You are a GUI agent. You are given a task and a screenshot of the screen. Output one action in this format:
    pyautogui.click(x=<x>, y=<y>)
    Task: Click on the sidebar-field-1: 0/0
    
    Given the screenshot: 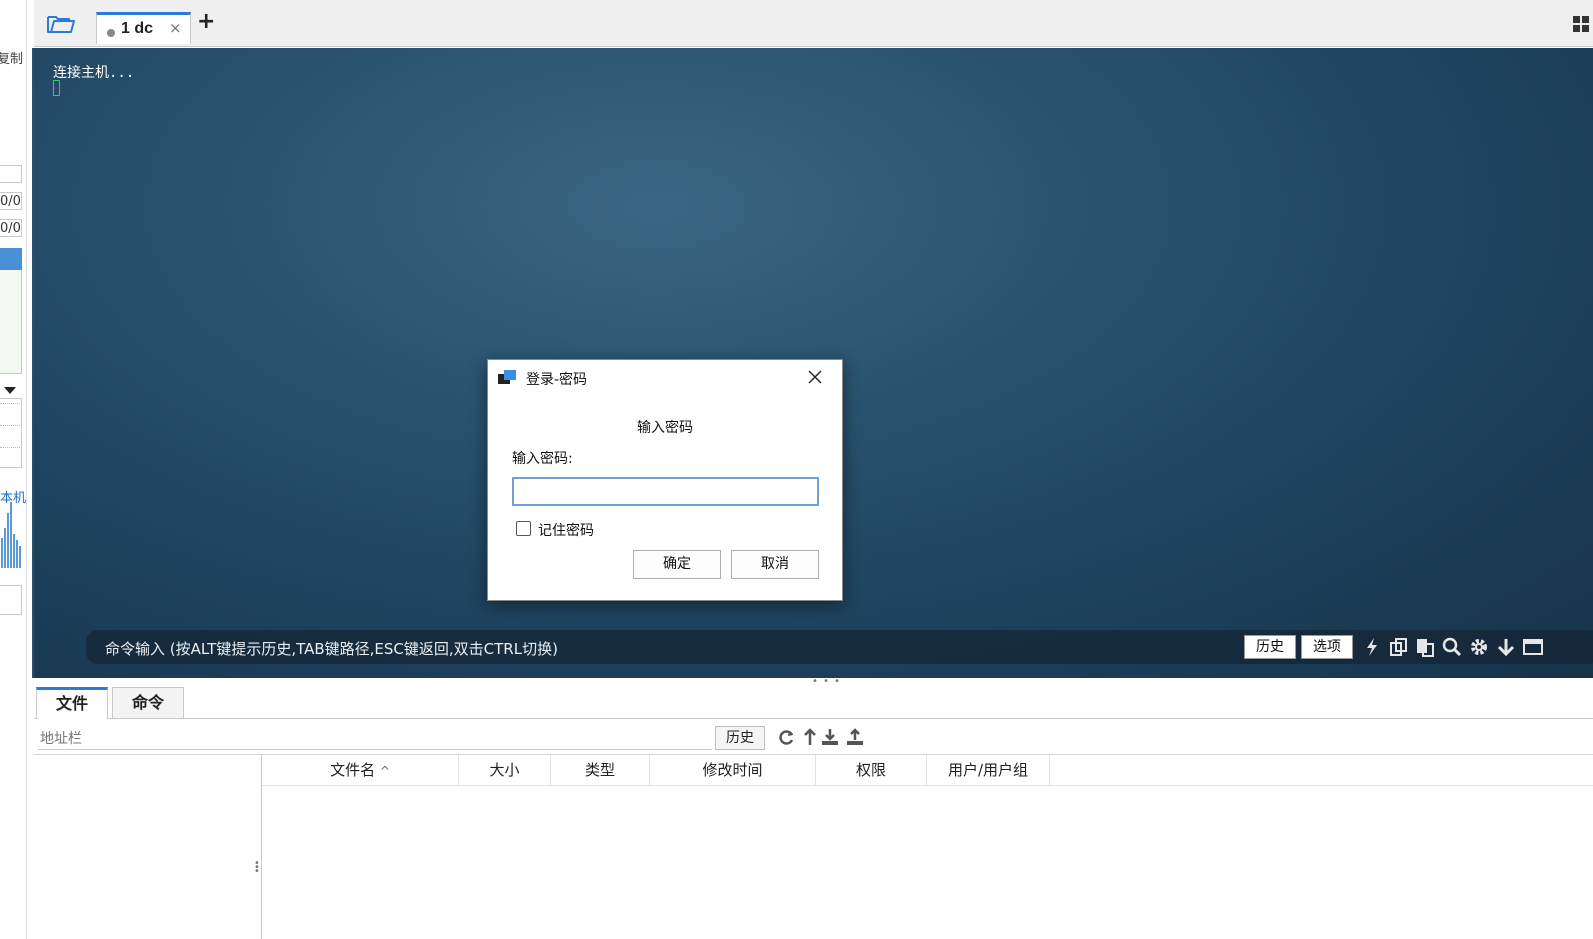 What is the action you would take?
    pyautogui.click(x=11, y=201)
    